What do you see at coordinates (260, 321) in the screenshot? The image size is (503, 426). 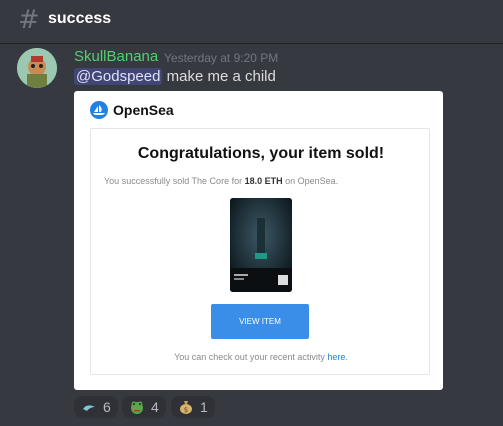 I see `view-item-button: VIEW ITEM` at bounding box center [260, 321].